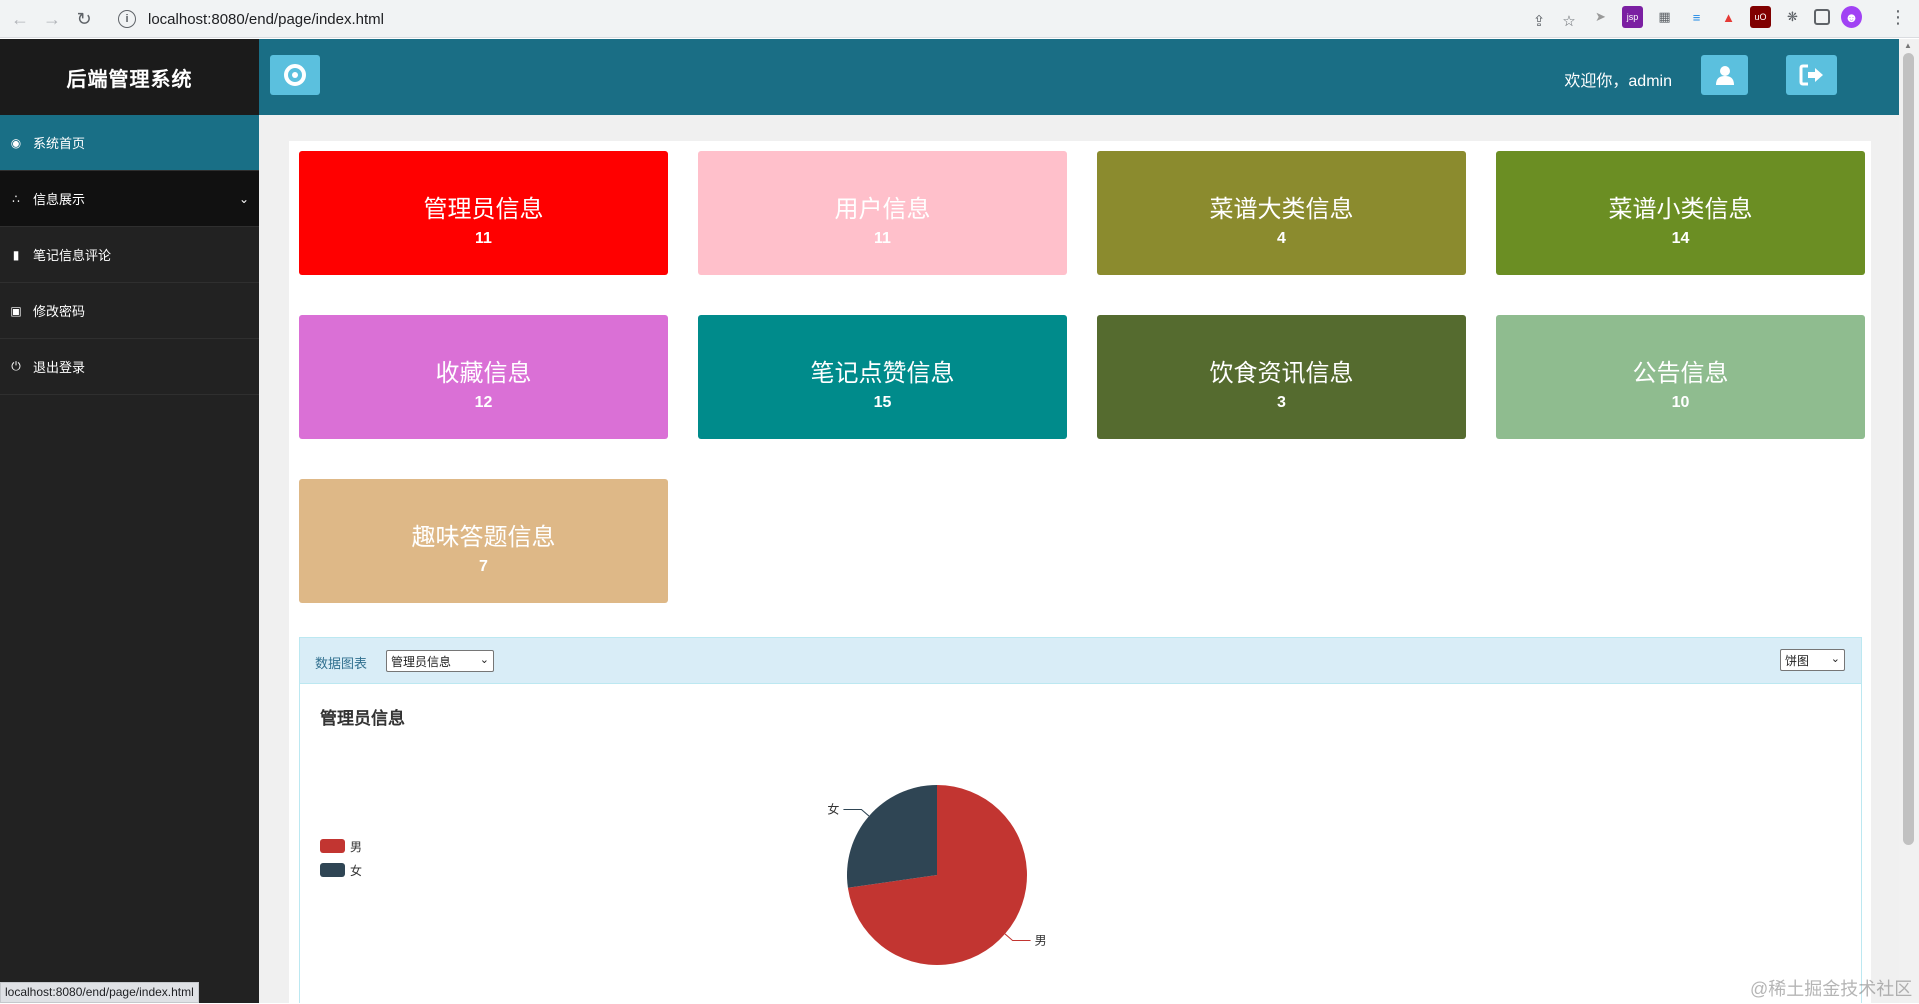  I want to click on card-count: 4, so click(1281, 238).